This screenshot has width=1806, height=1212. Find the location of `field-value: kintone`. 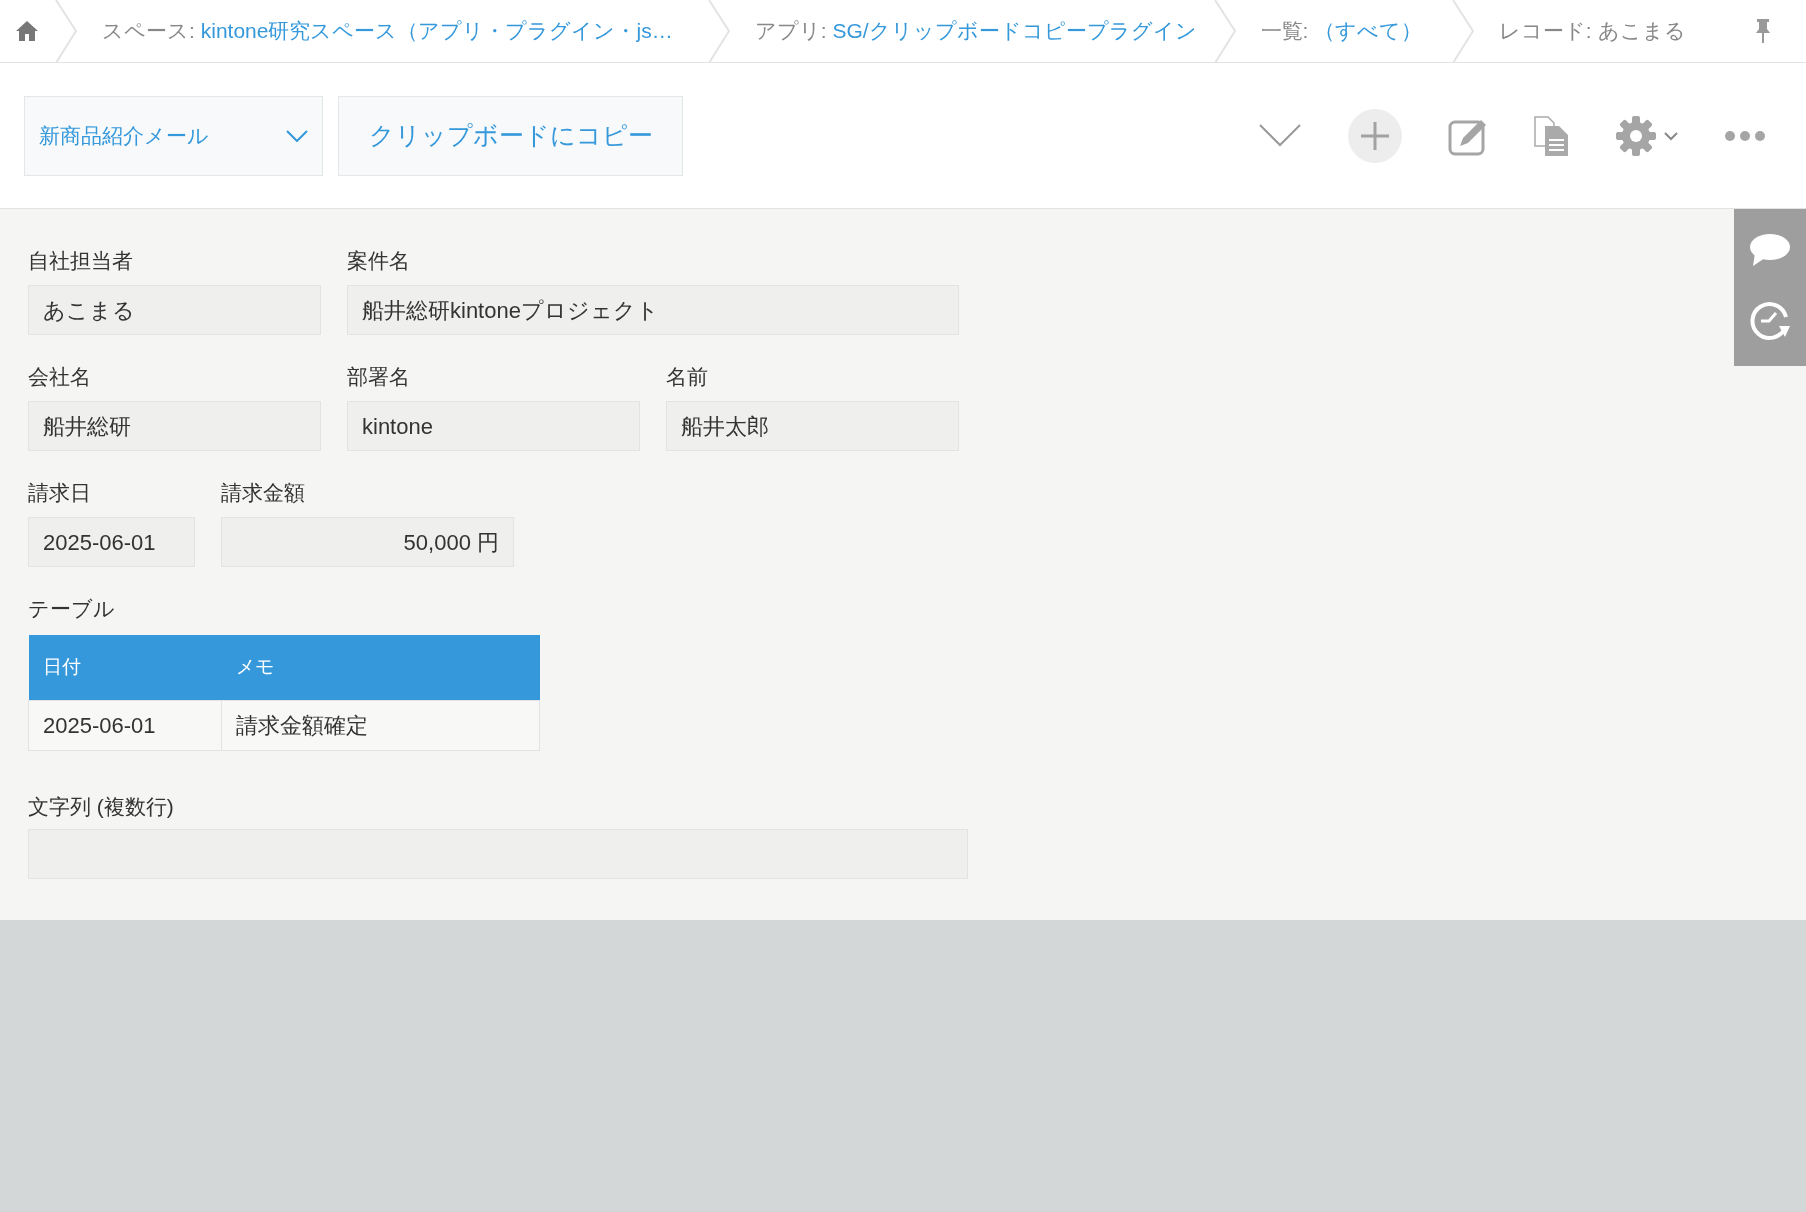

field-value: kintone is located at coordinates (493, 426).